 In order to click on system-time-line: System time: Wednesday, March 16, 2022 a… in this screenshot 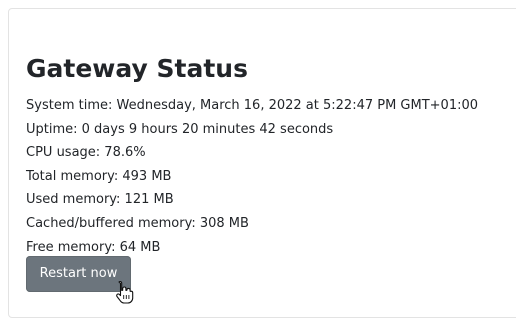, I will do `click(252, 105)`.